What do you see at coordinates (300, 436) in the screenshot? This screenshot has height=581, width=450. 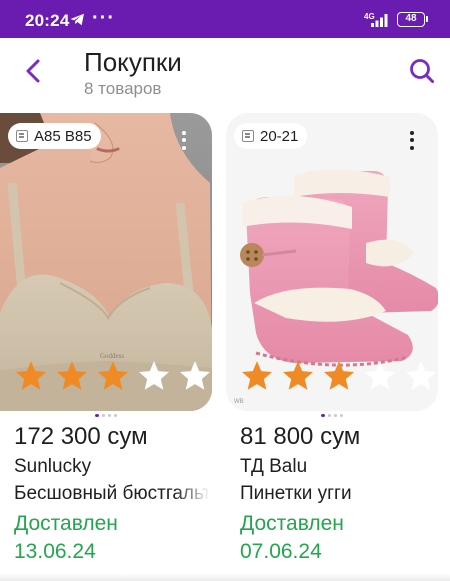 I see `product-price: 81 800 сум` at bounding box center [300, 436].